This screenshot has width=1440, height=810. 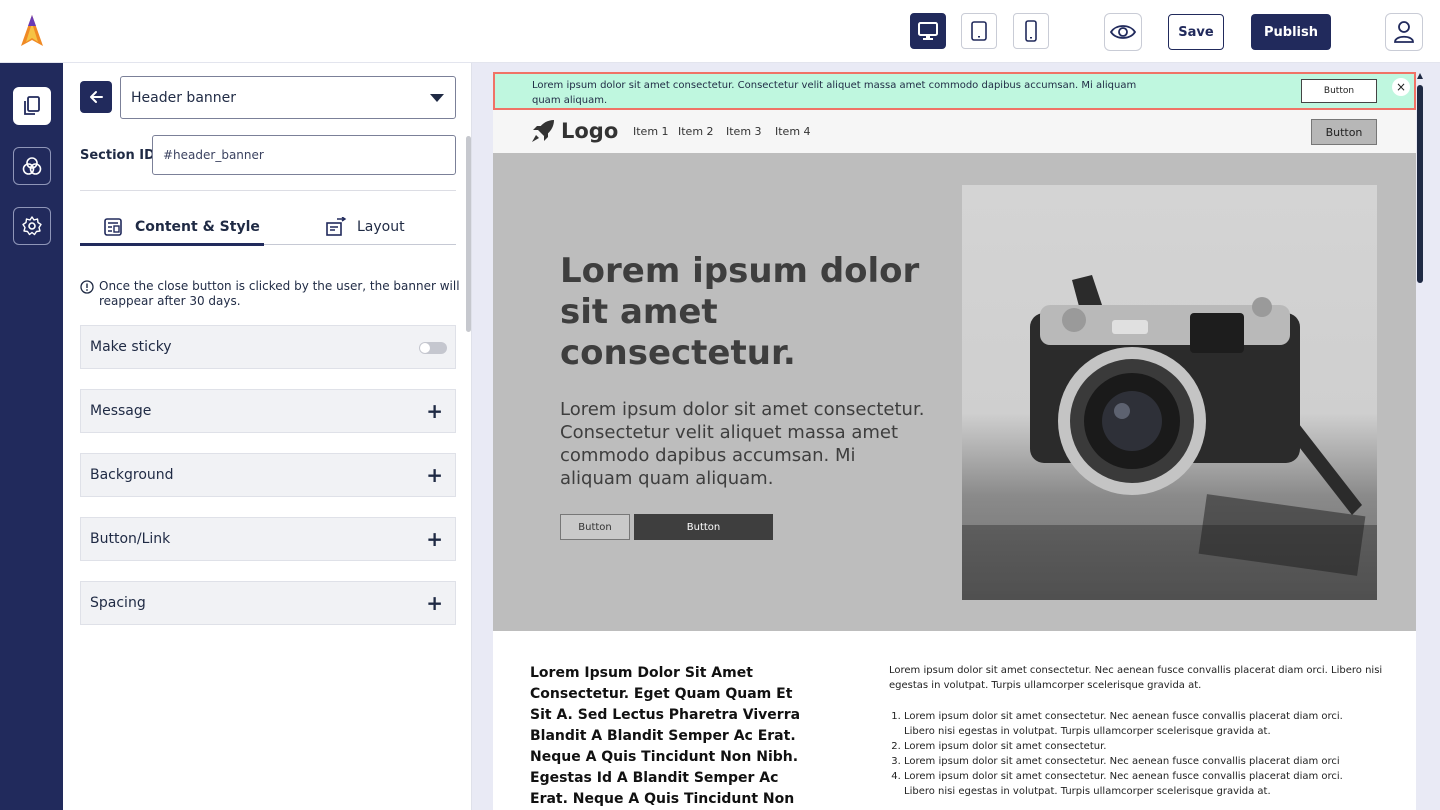 What do you see at coordinates (744, 131) in the screenshot?
I see `nav-item-3: Item 3` at bounding box center [744, 131].